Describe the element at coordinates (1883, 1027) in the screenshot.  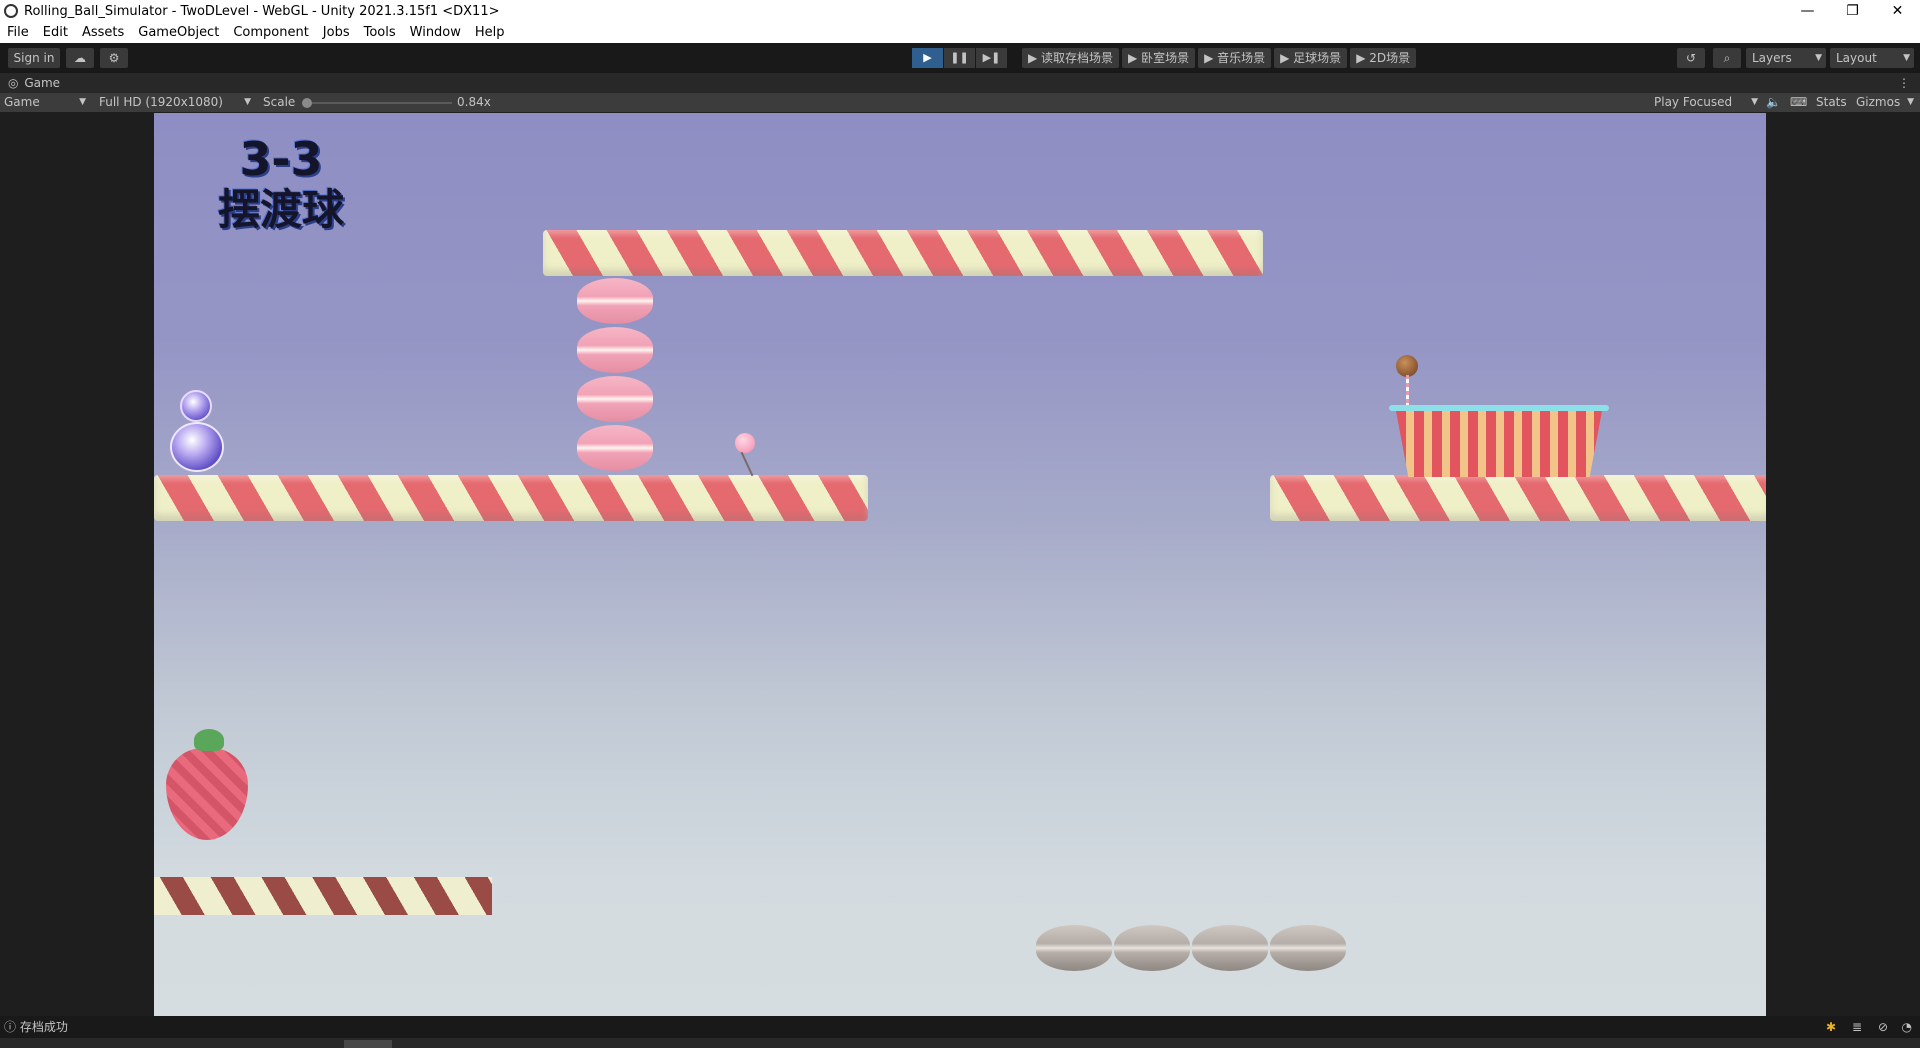
I see `debug-mode-icon: ⊘` at that location.